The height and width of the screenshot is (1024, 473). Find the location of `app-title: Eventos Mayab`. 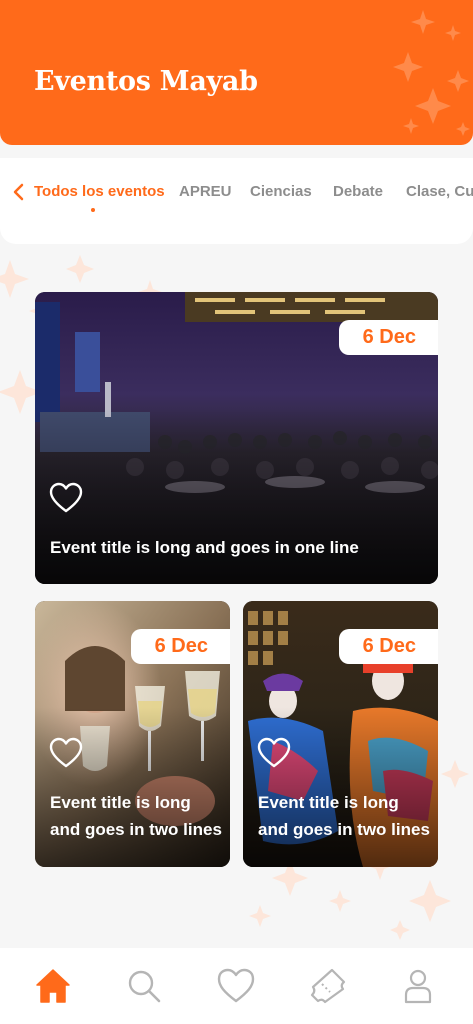

app-title: Eventos Mayab is located at coordinates (146, 81).